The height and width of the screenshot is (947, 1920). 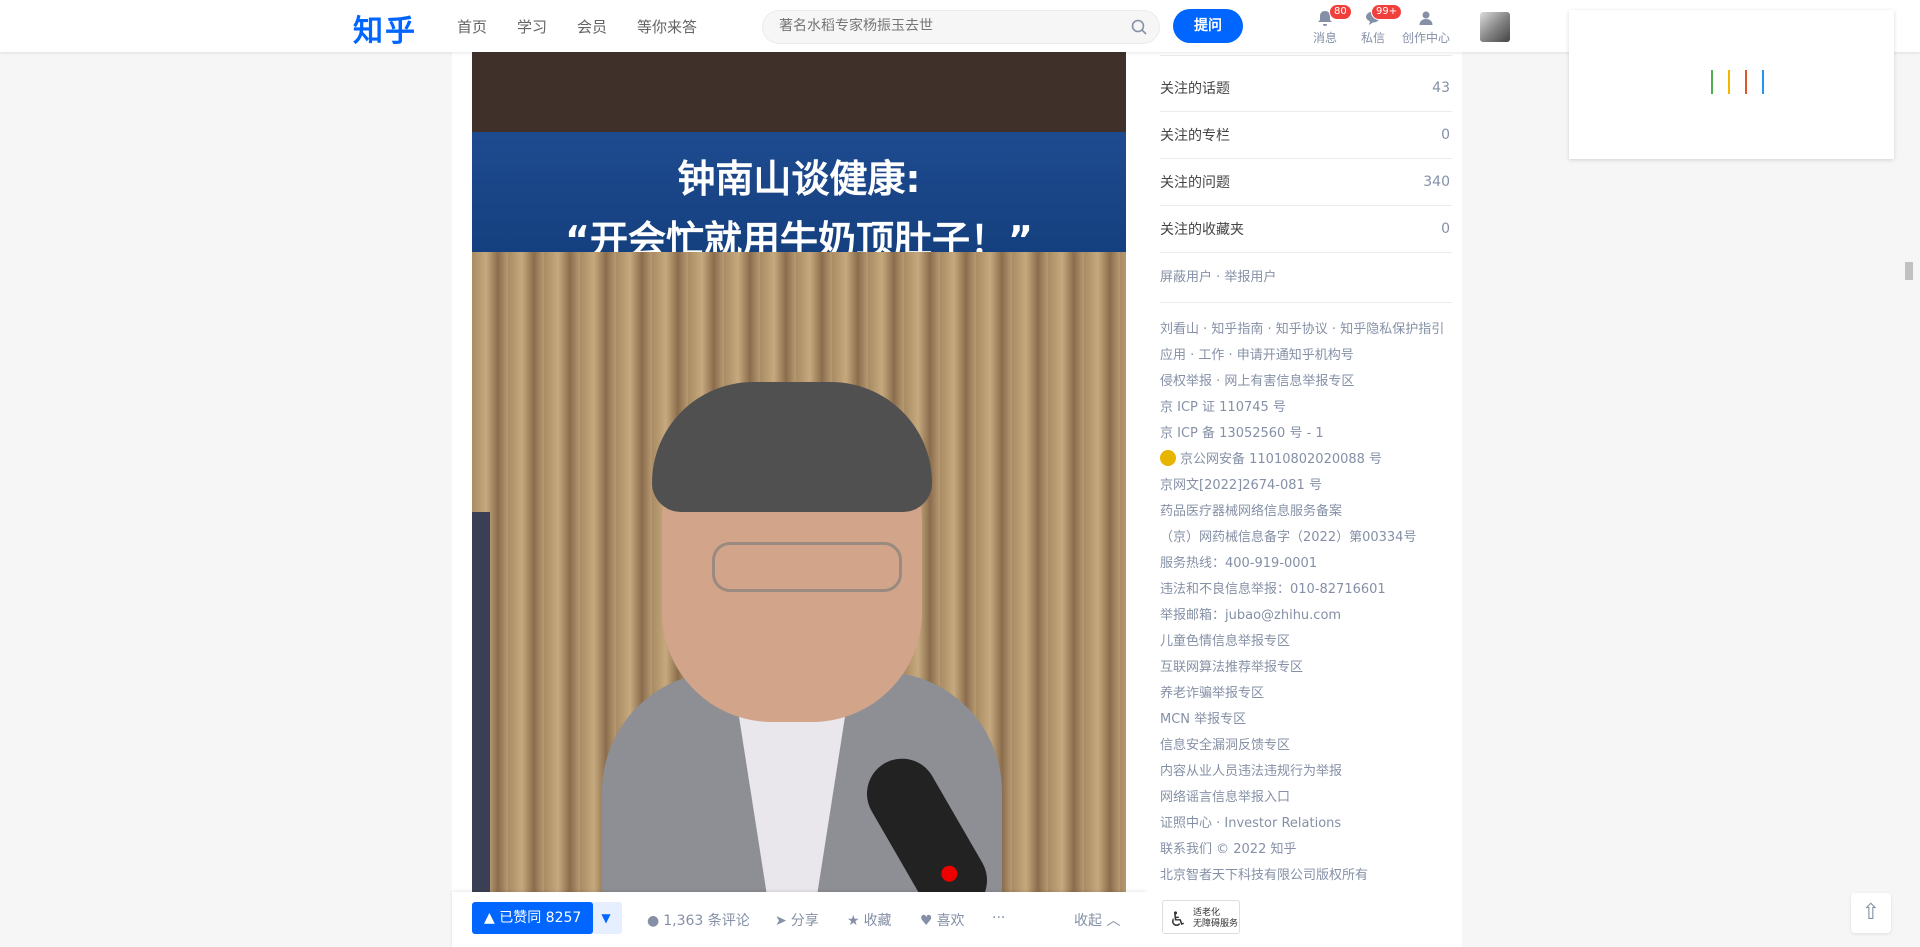 What do you see at coordinates (533, 918) in the screenshot?
I see `upvote-button: ▲ 已赞同 8257` at bounding box center [533, 918].